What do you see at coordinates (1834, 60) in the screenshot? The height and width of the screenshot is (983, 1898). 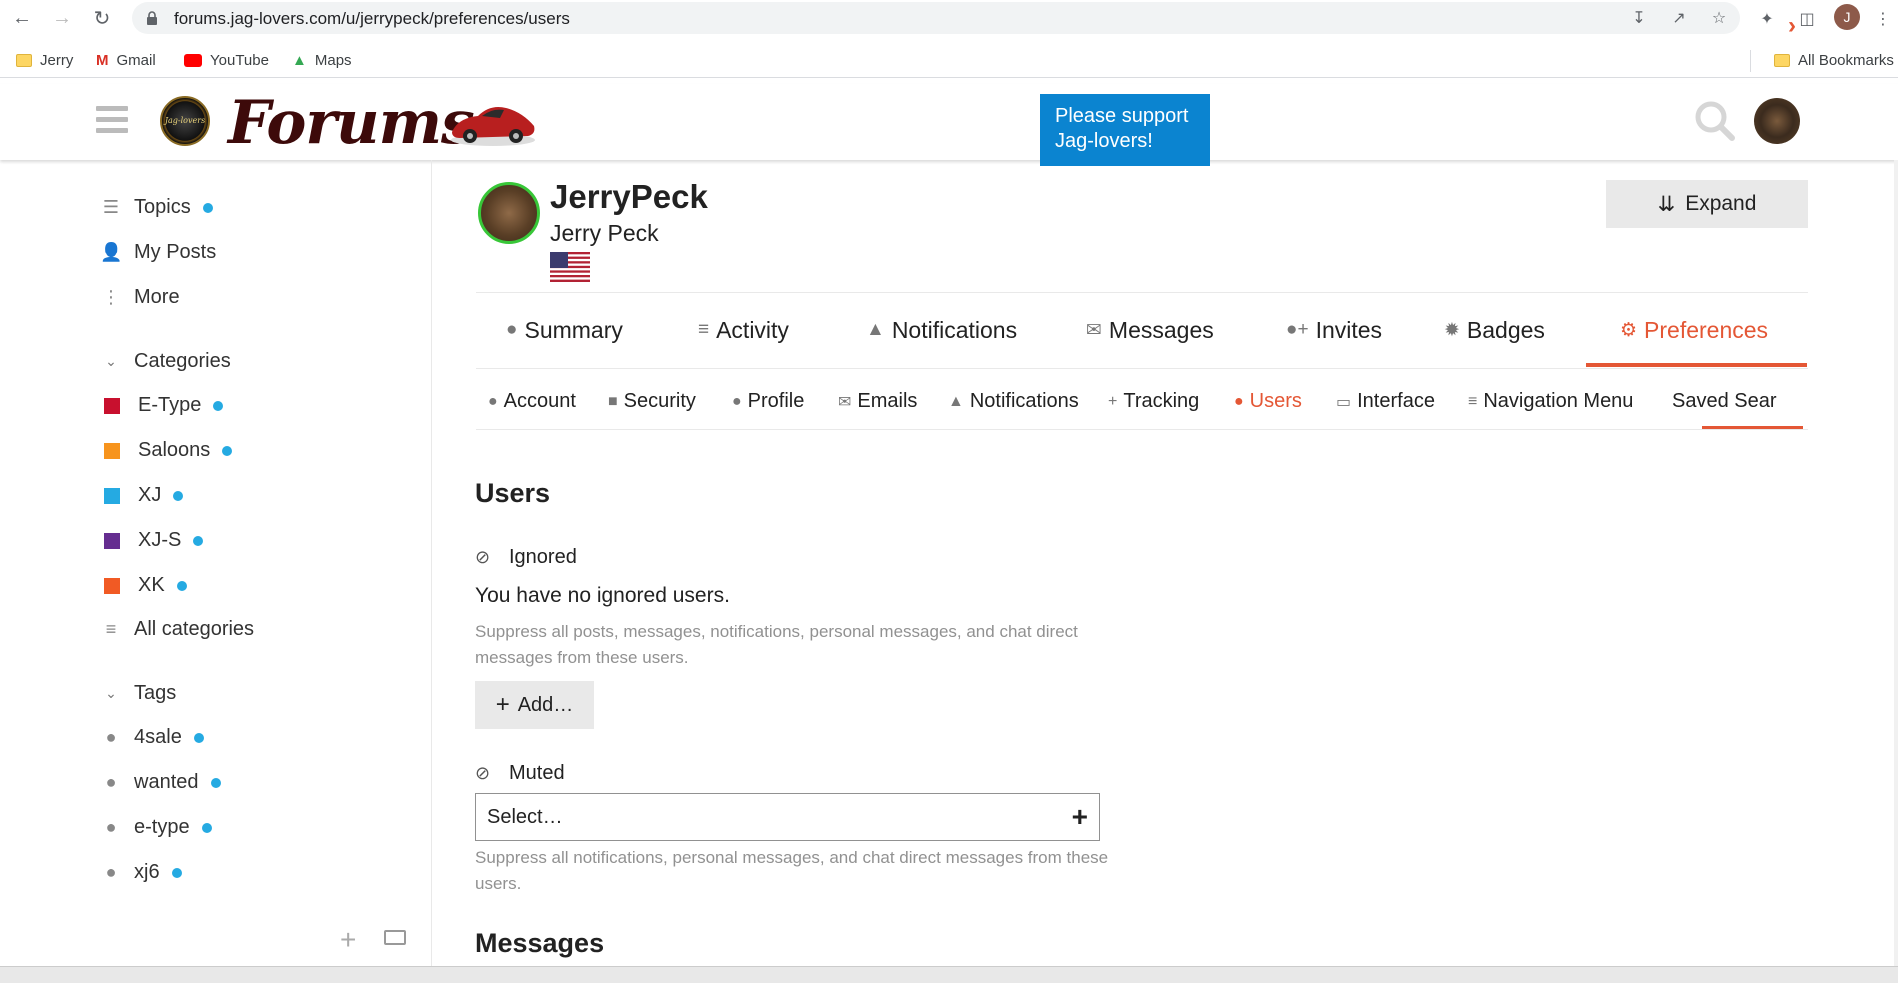 I see `all-bookmarks: All Bookmarks` at bounding box center [1834, 60].